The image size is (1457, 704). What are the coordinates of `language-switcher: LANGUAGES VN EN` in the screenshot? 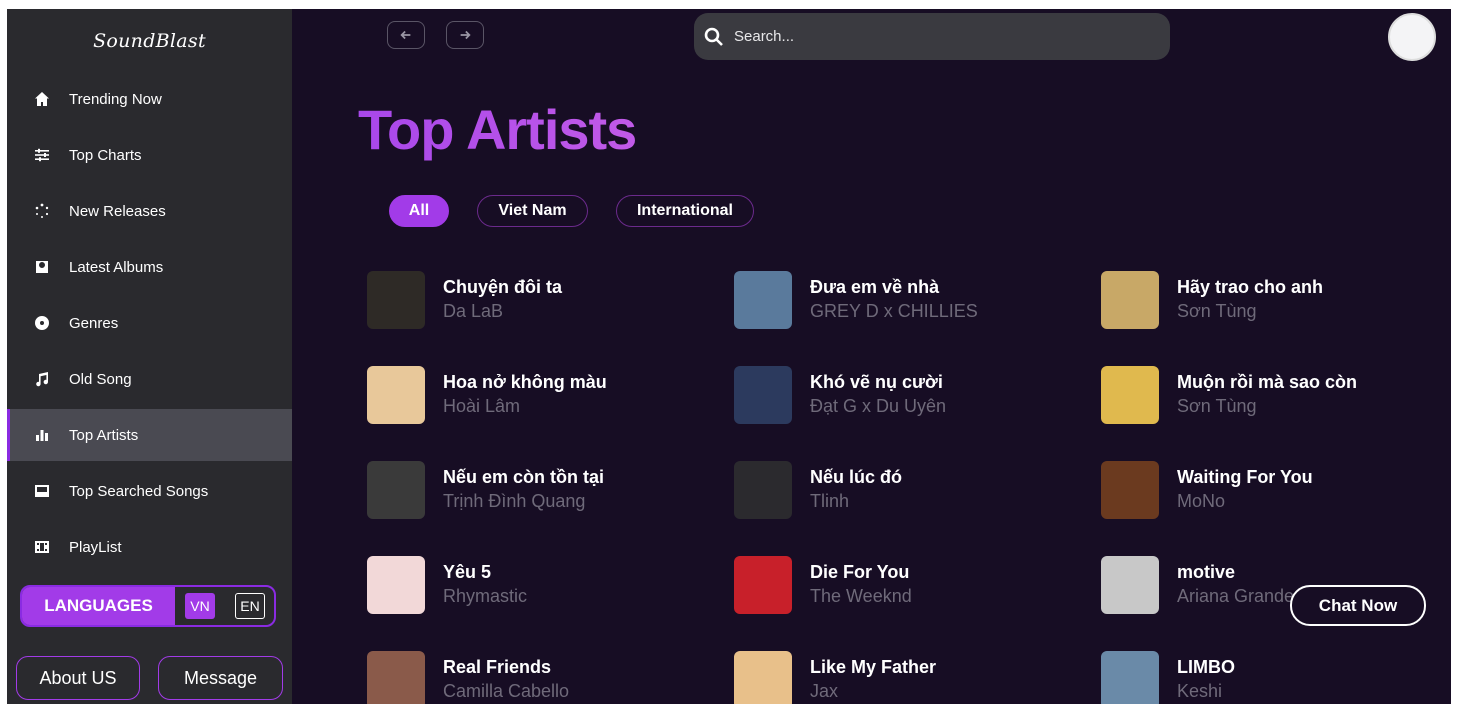 It's located at (148, 606).